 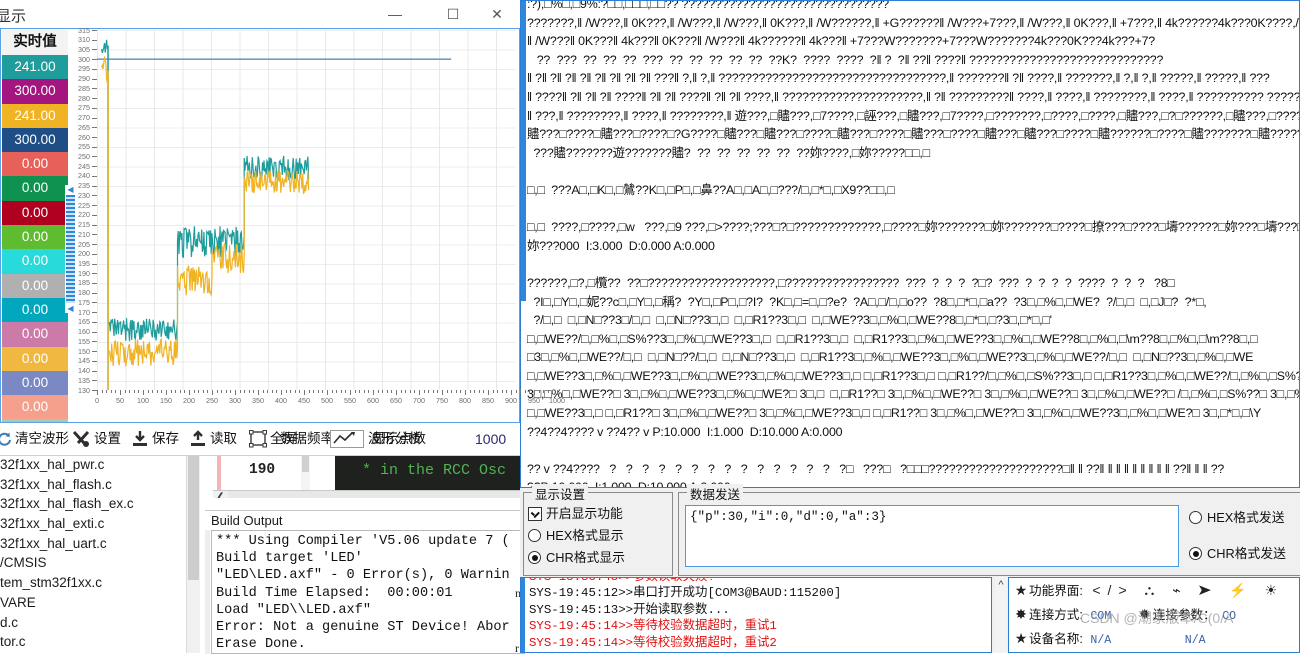 What do you see at coordinates (70, 308) in the screenshot?
I see `scroll-down-icon: ◀` at bounding box center [70, 308].